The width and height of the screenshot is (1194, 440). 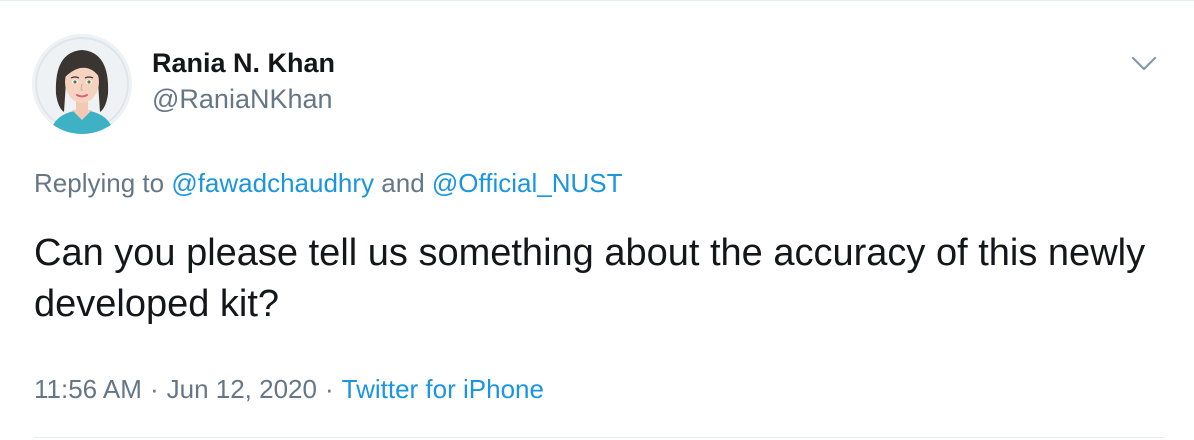 I want to click on author-block: Rania N. Khan @RaniaNKhan, so click(x=243, y=81).